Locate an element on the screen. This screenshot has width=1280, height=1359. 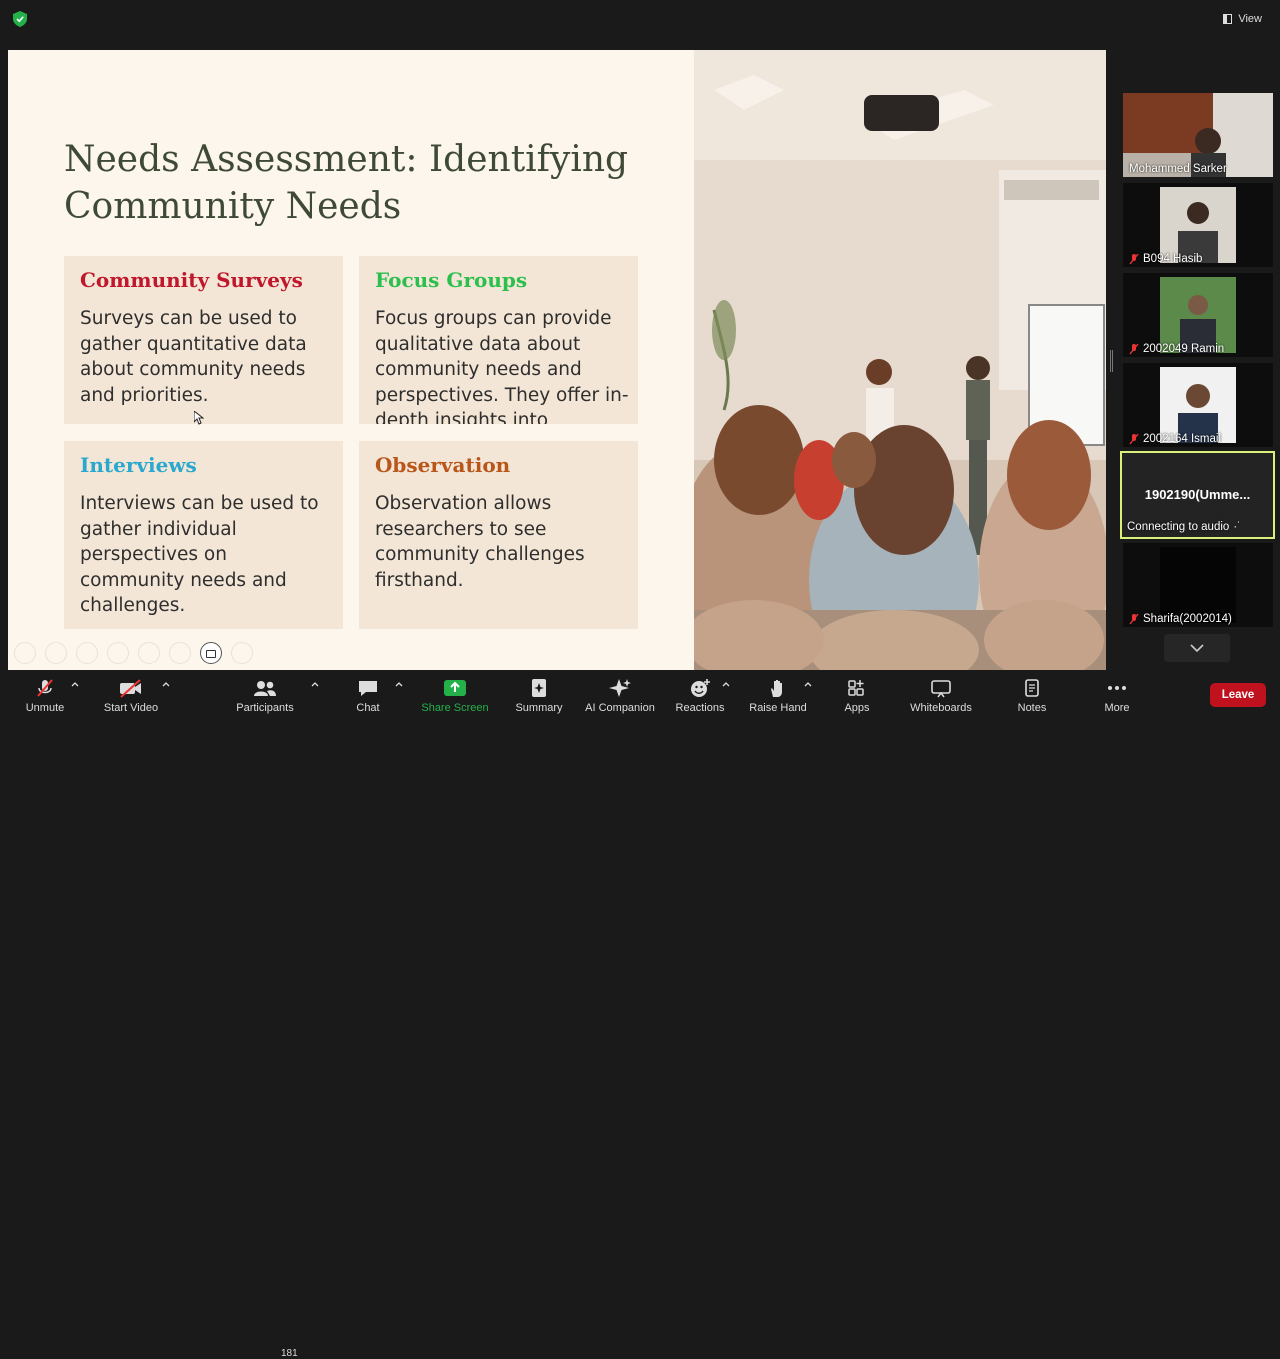
participants-button: Participants is located at coordinates (265, 695).